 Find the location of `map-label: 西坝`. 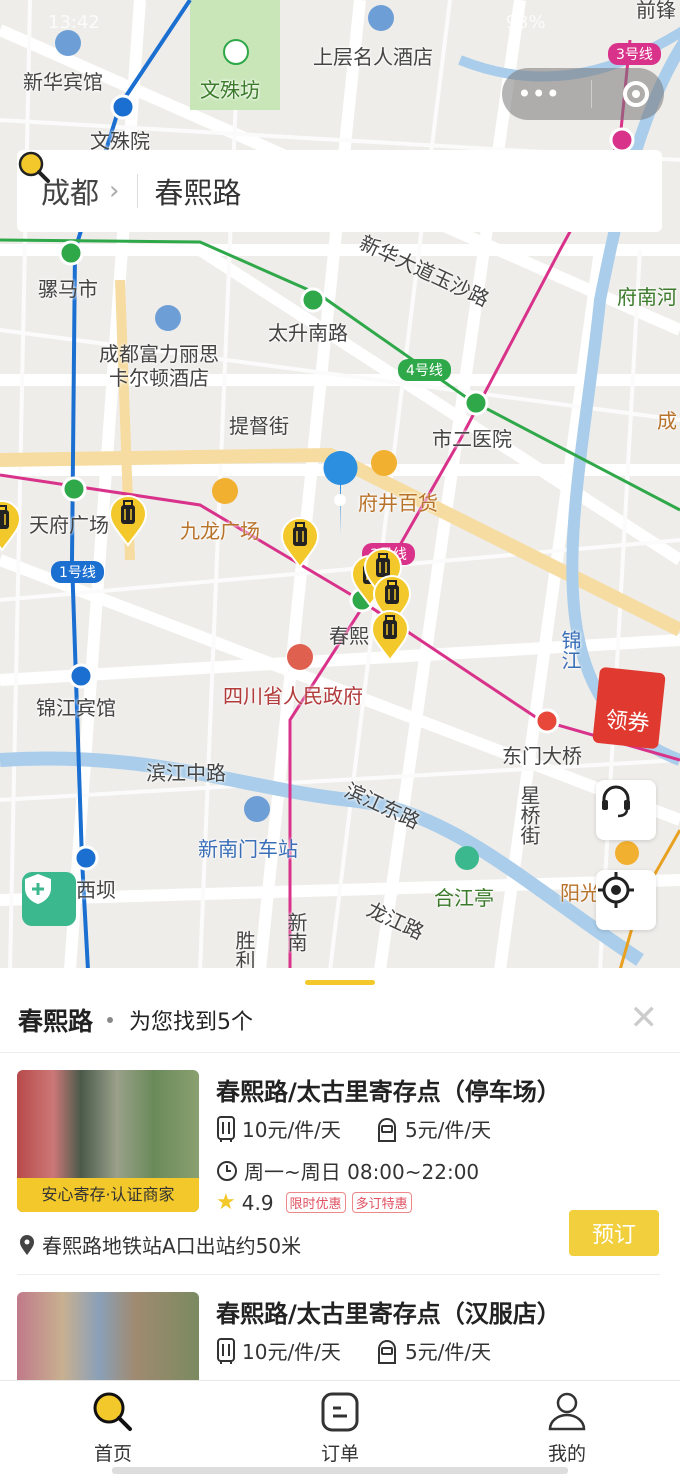

map-label: 西坝 is located at coordinates (96, 890).